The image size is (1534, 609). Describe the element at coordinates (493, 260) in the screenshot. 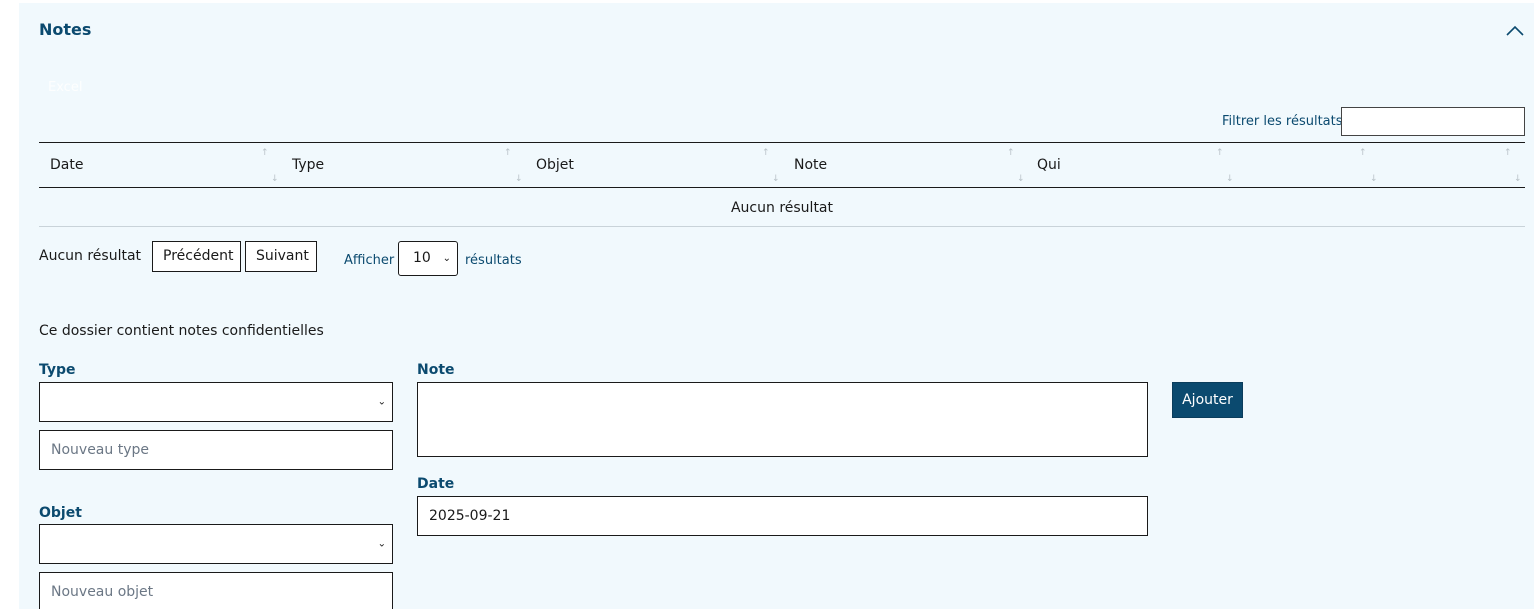

I see `results-label: résultats` at that location.